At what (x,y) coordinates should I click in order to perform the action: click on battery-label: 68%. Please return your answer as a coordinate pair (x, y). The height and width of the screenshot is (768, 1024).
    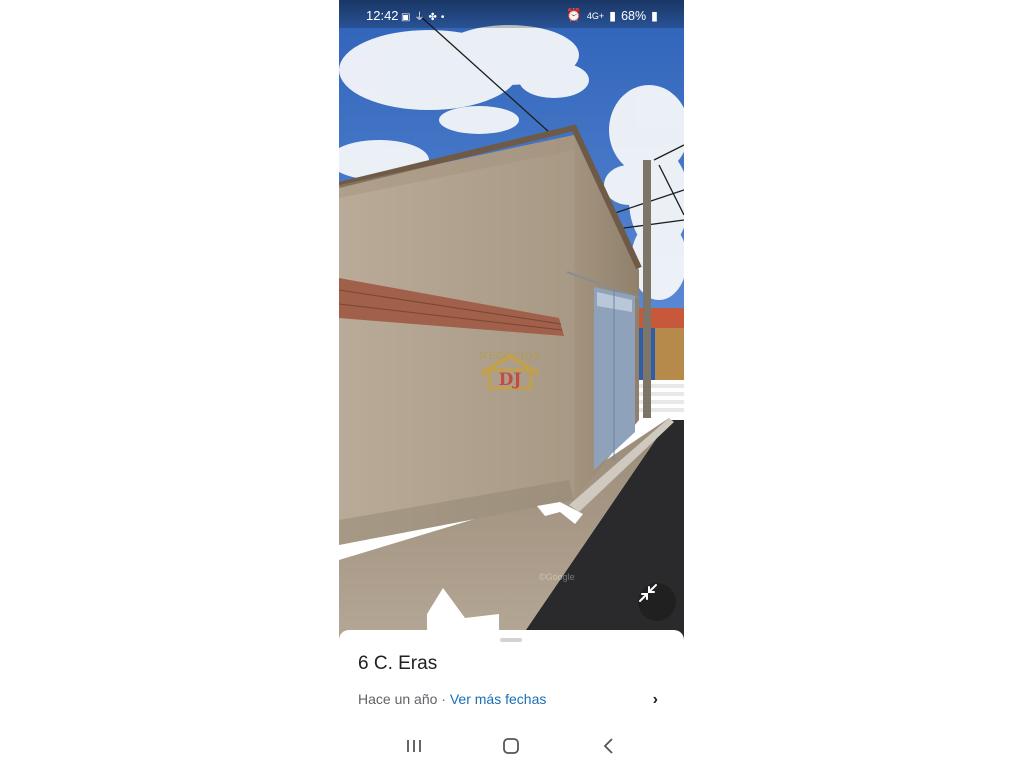
    Looking at the image, I should click on (634, 15).